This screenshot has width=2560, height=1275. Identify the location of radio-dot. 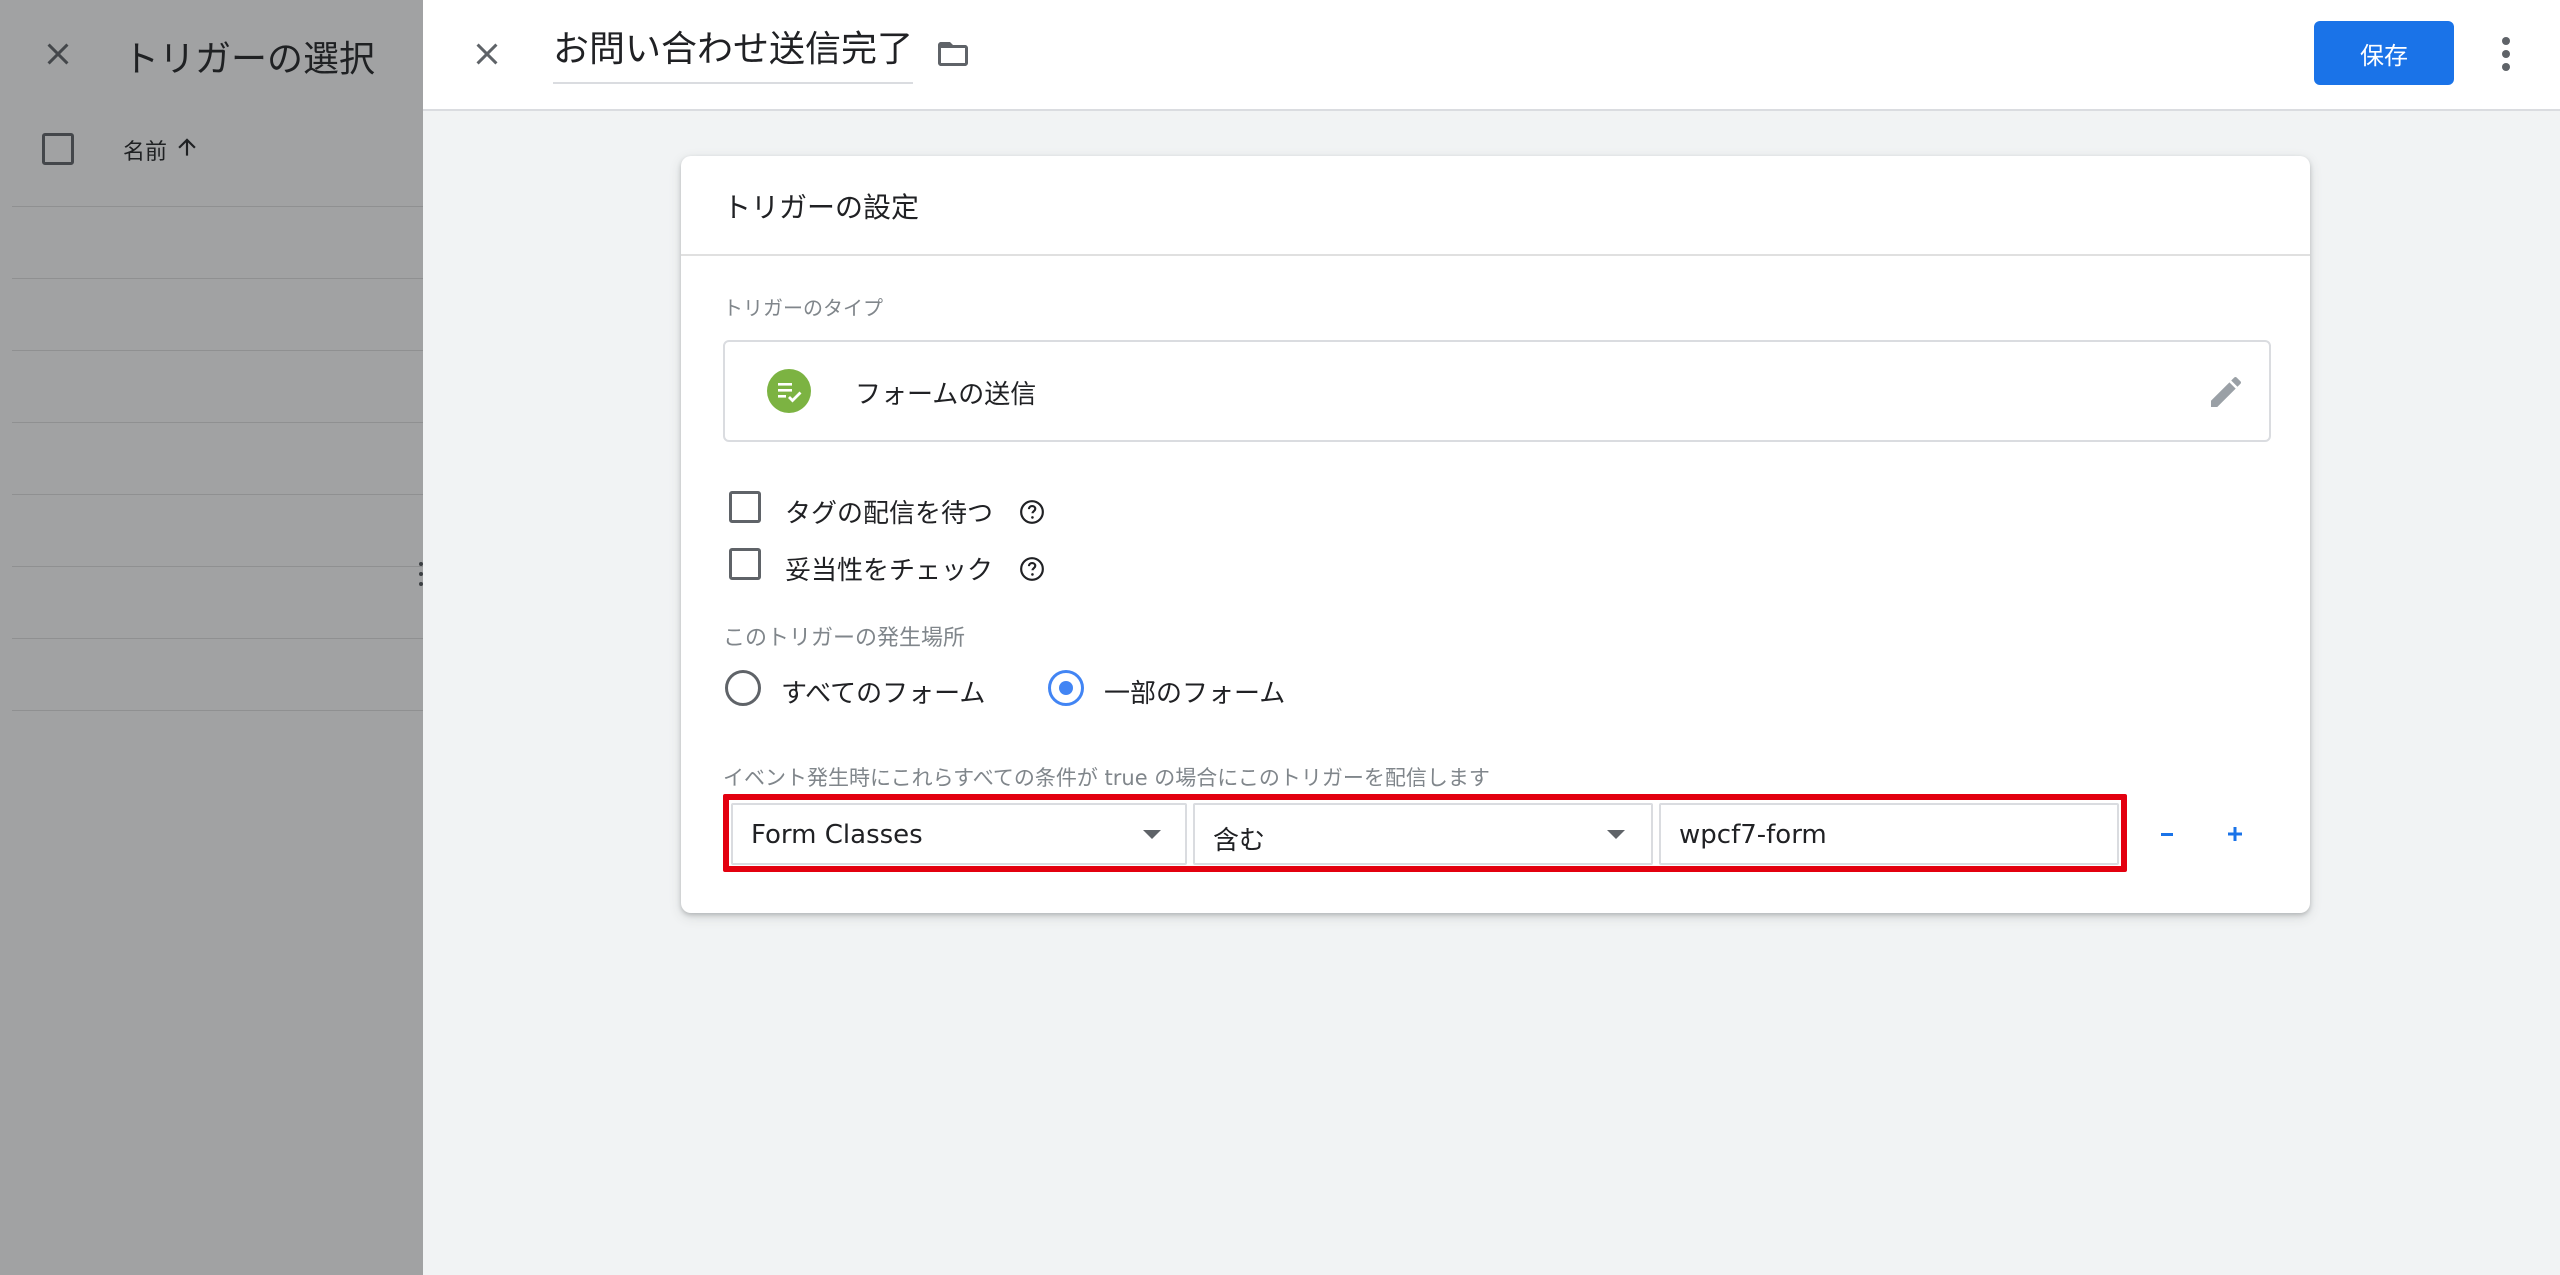
(1066, 688).